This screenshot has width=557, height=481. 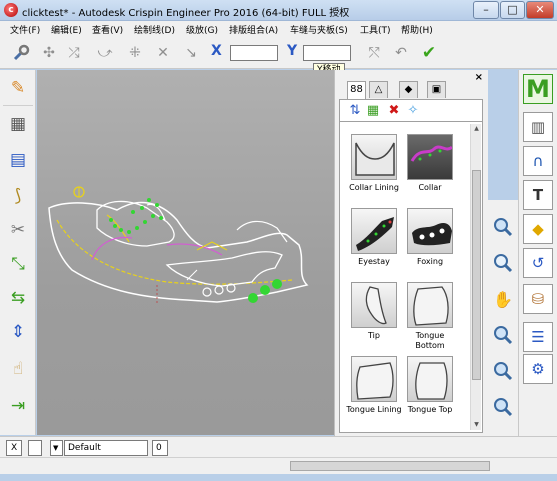 I want to click on window-border, so click(x=278, y=477).